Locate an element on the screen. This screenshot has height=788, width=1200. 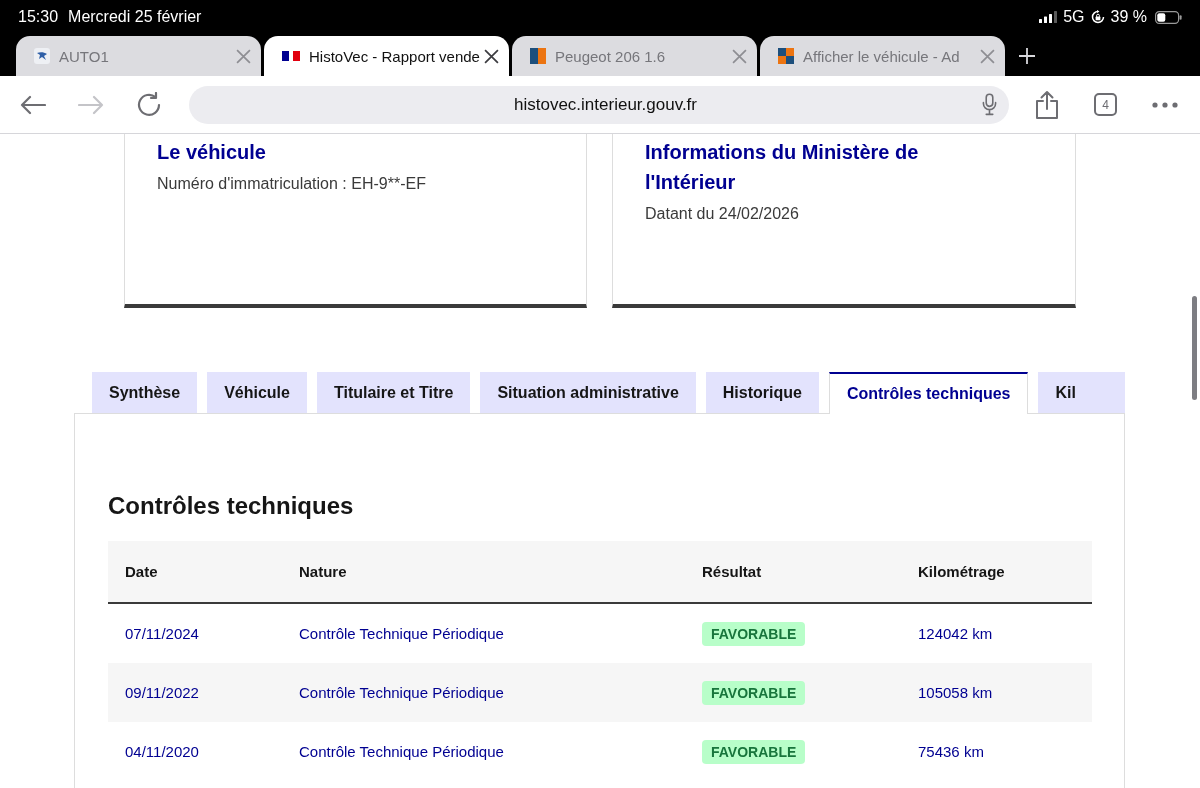
battery-percent: 39 % is located at coordinates (1128, 17).